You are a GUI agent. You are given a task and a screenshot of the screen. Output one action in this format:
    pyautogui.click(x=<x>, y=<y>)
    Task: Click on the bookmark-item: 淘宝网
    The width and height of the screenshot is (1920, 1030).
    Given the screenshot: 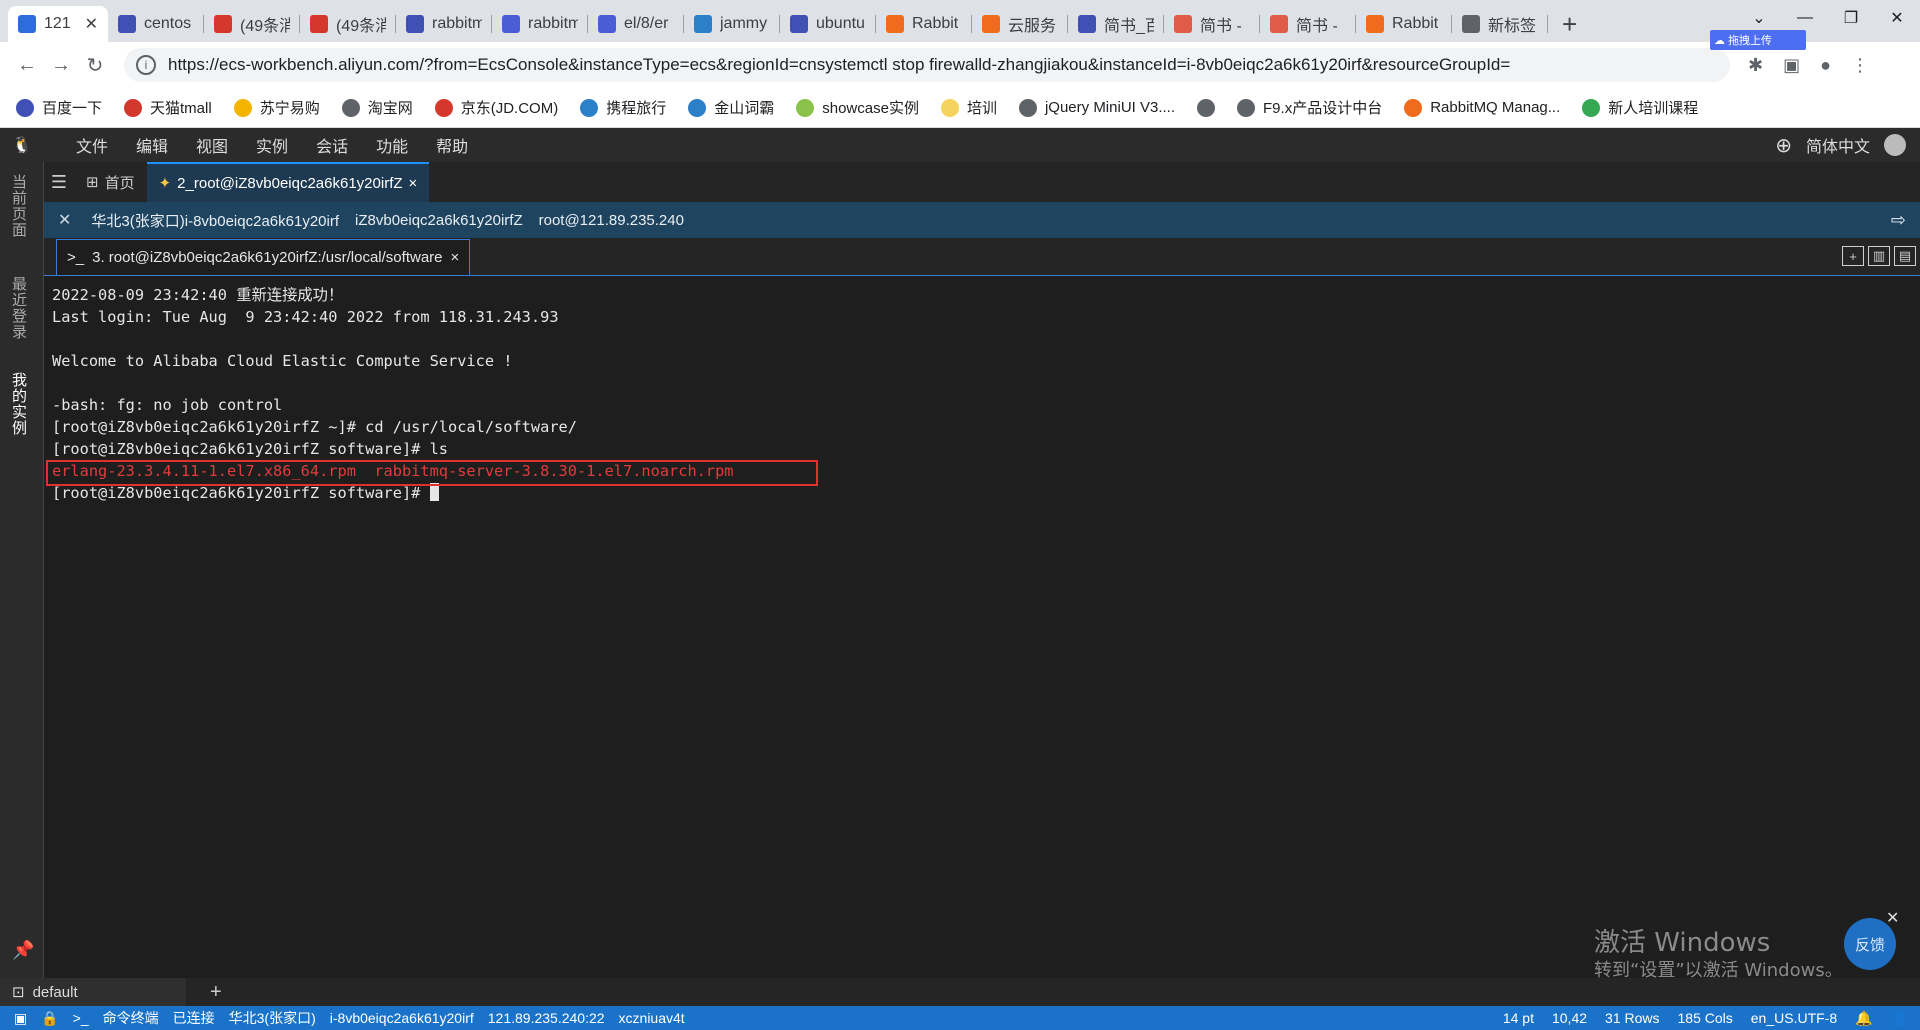 What is the action you would take?
    pyautogui.click(x=377, y=107)
    